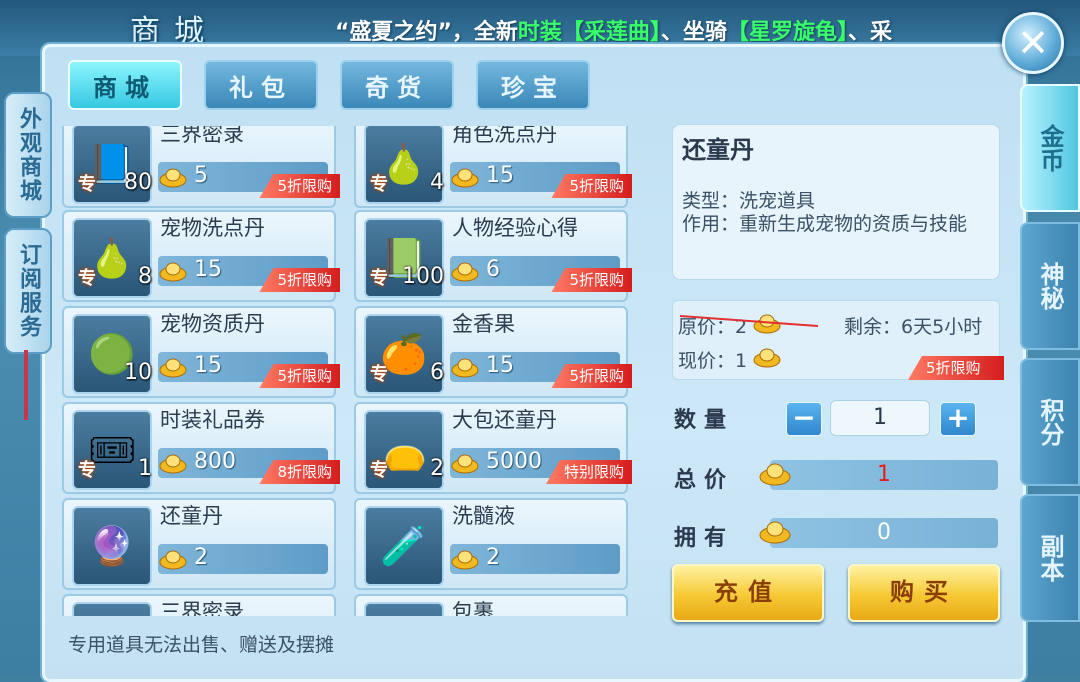  What do you see at coordinates (533, 87) in the screenshot?
I see `tab-label: 珍宝` at bounding box center [533, 87].